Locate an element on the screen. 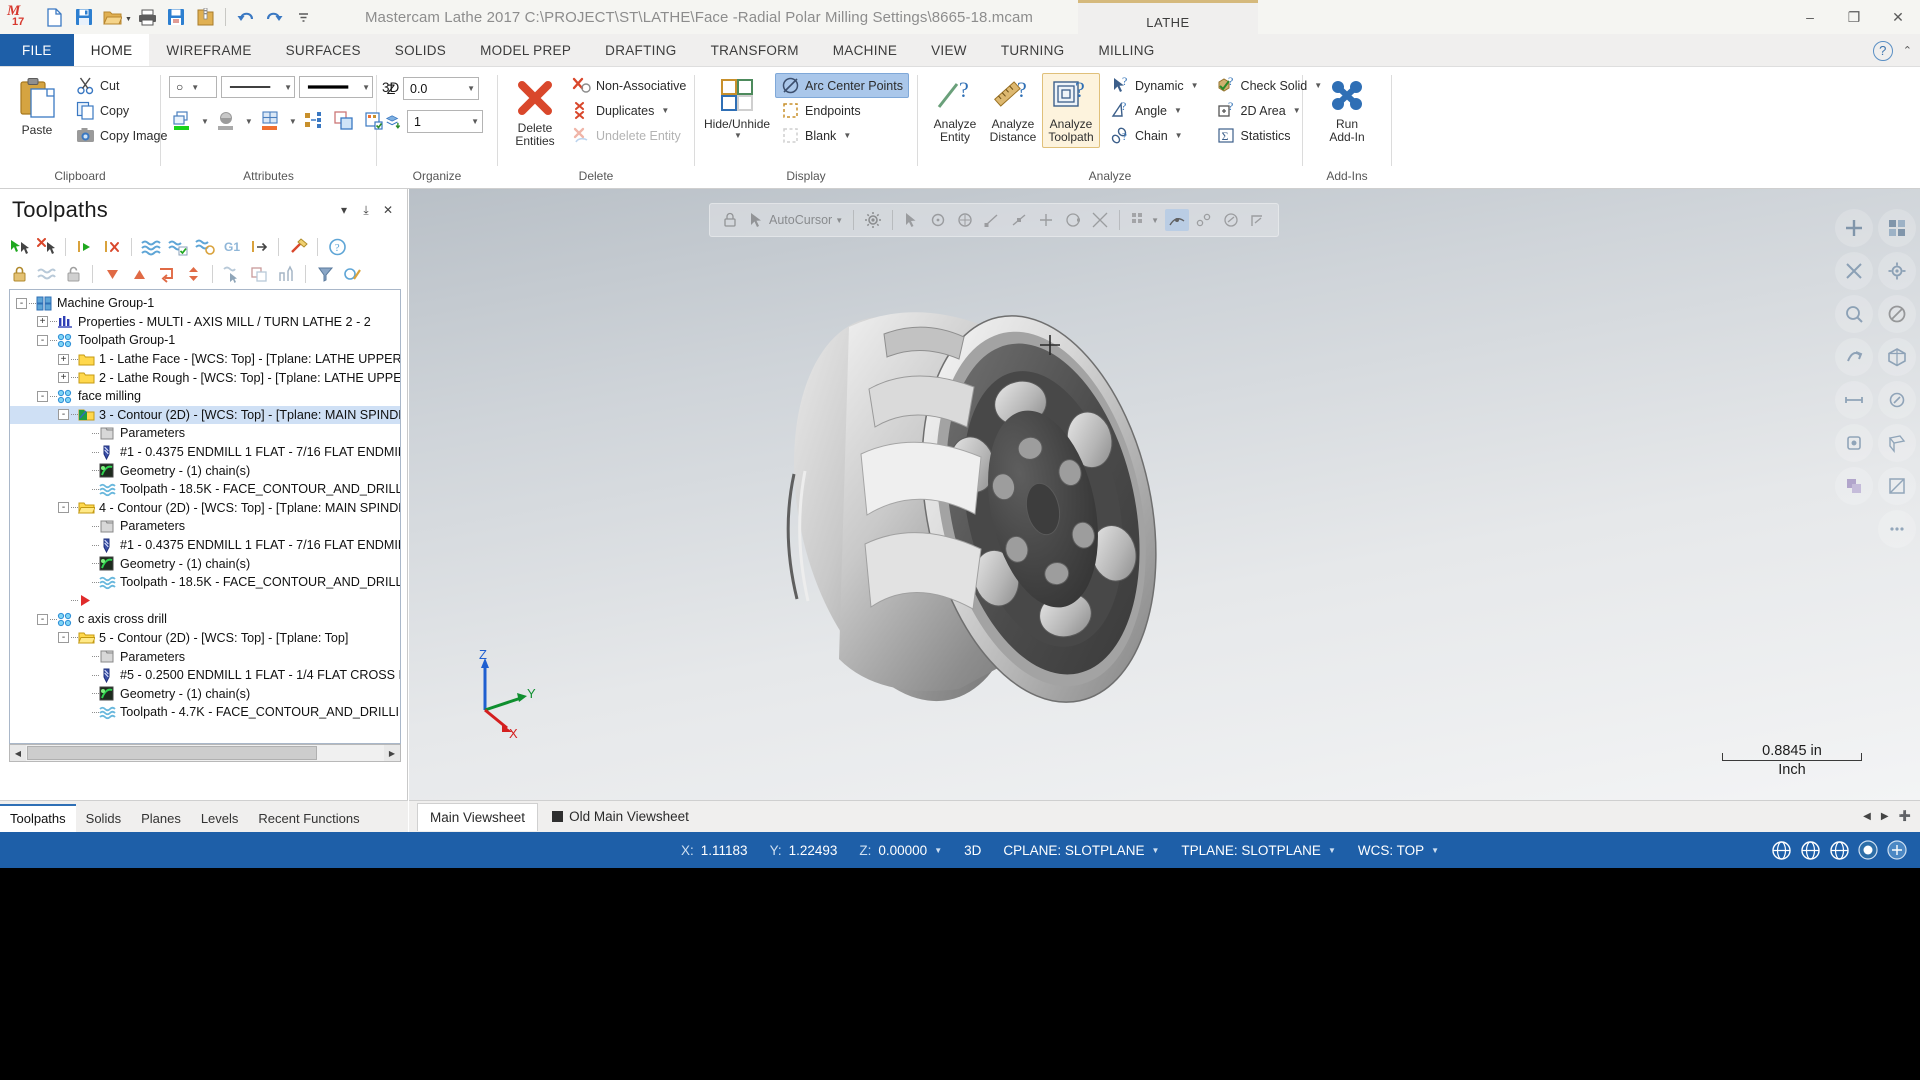 Image resolution: width=1920 pixels, height=1080 pixels. more-views-icon is located at coordinates (1897, 529).